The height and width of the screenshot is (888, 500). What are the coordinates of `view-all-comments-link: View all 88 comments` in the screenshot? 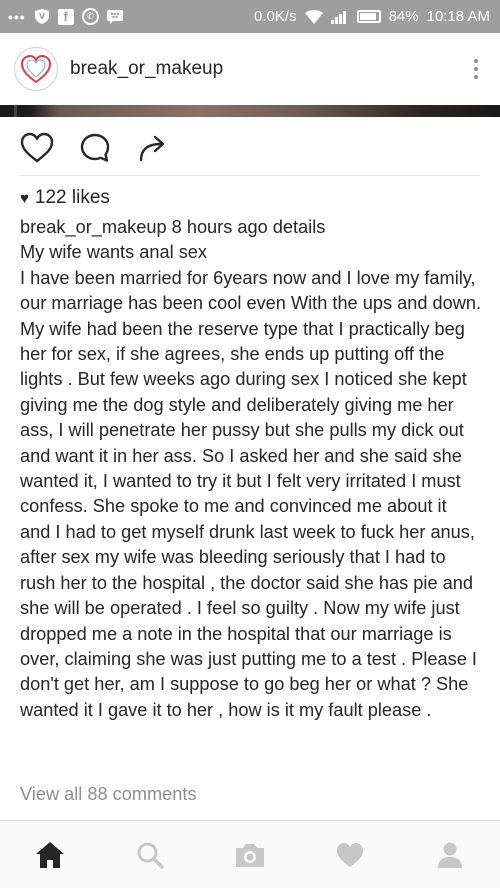 It's located at (108, 794).